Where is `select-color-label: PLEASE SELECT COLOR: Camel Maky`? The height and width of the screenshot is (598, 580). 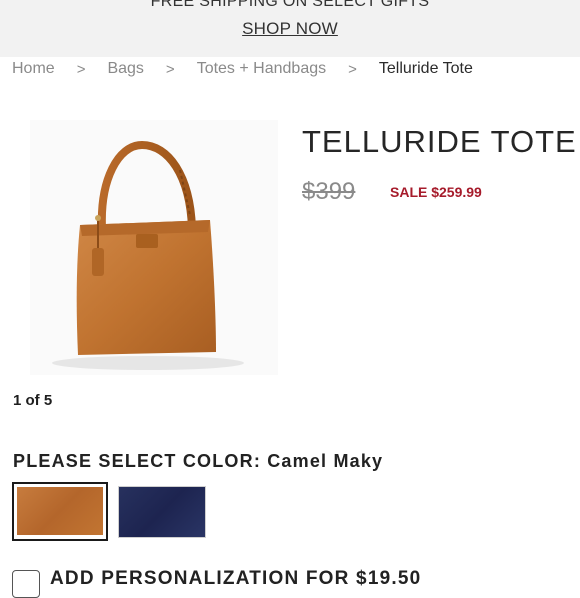
select-color-label: PLEASE SELECT COLOR: Camel Maky is located at coordinates (198, 461).